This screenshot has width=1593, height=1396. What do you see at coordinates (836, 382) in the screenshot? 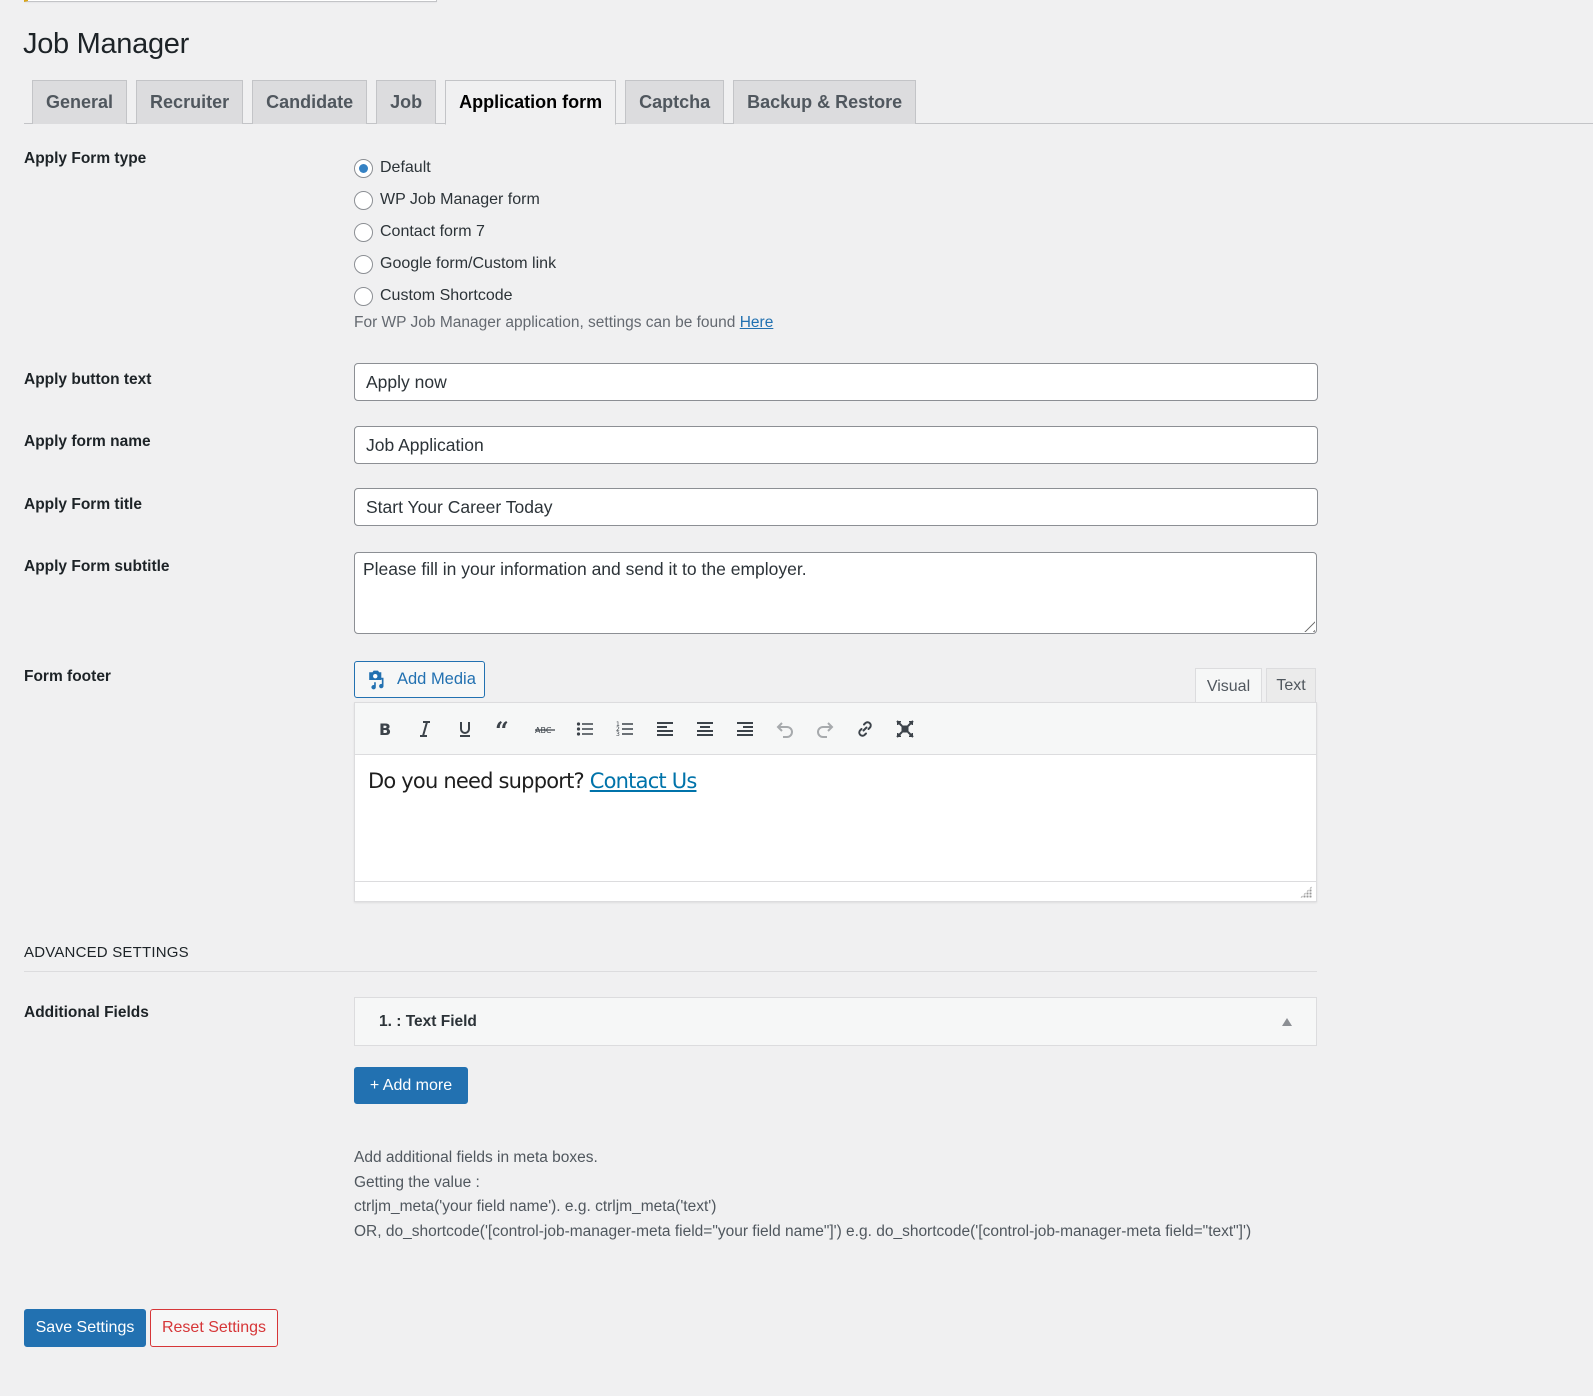
I see `apply-button-text-input: Apply now` at bounding box center [836, 382].